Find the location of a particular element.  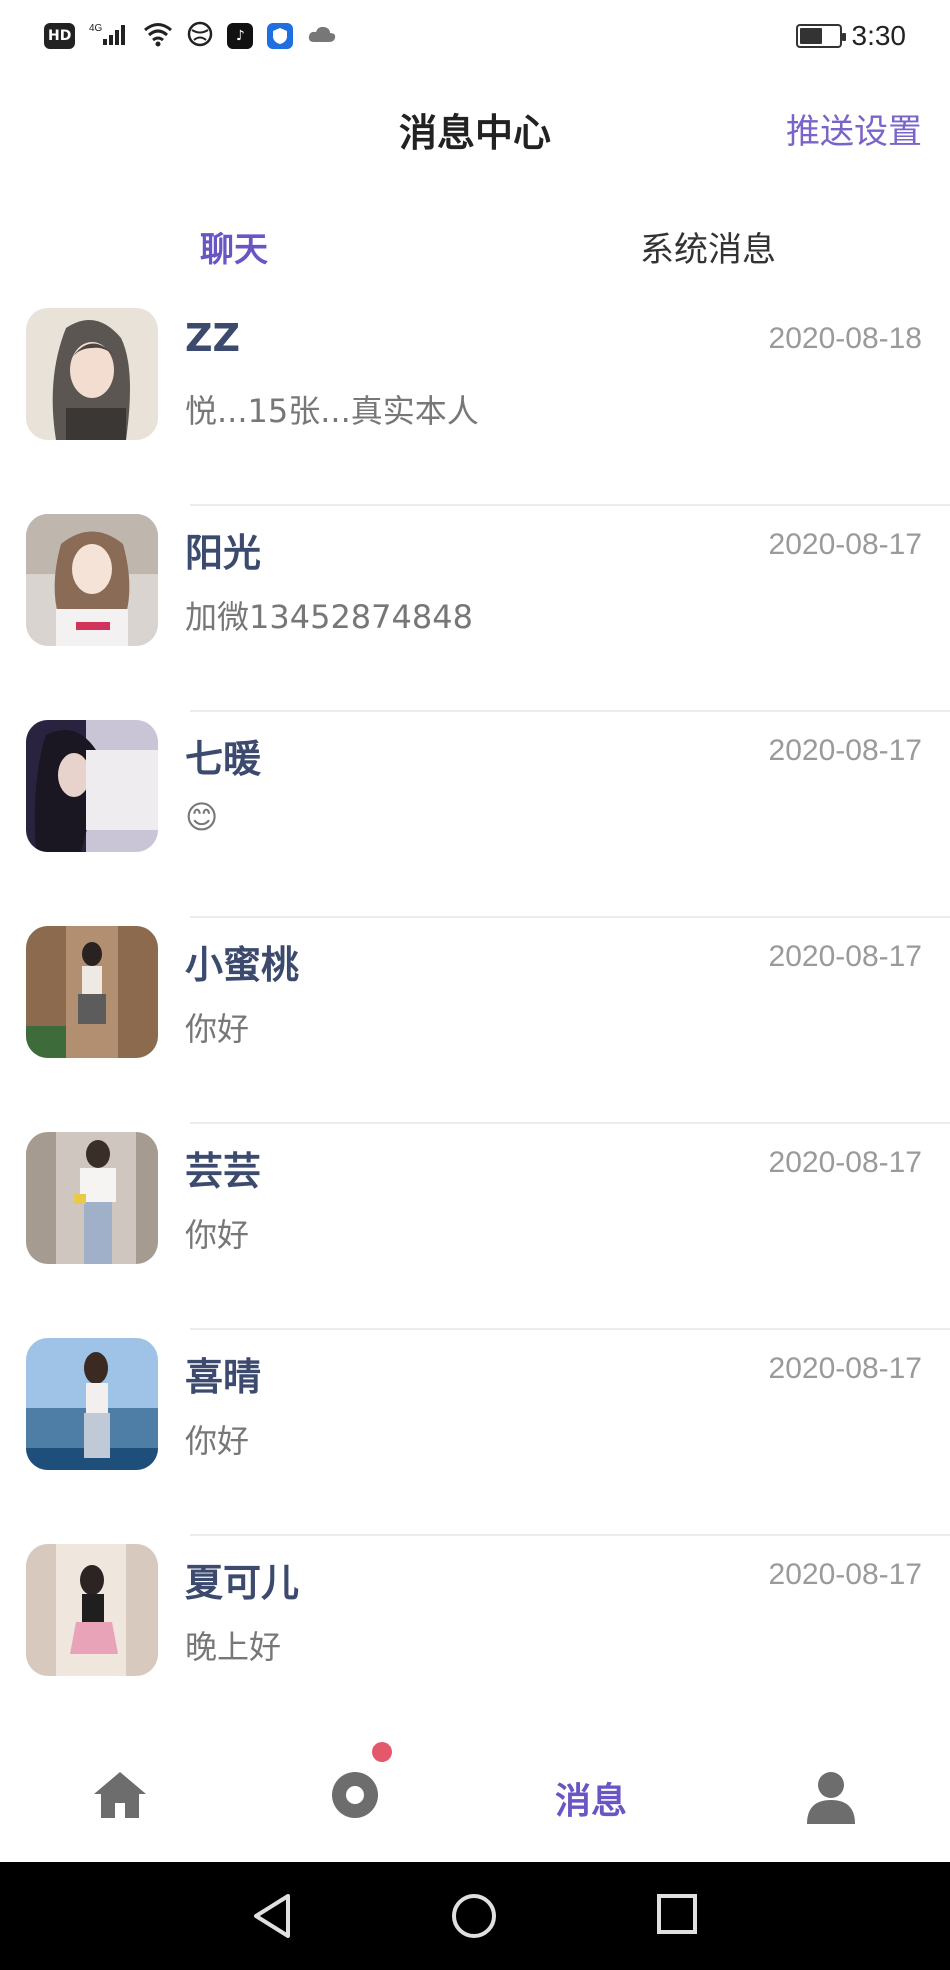

contact-name: 阳光 is located at coordinates (223, 553).